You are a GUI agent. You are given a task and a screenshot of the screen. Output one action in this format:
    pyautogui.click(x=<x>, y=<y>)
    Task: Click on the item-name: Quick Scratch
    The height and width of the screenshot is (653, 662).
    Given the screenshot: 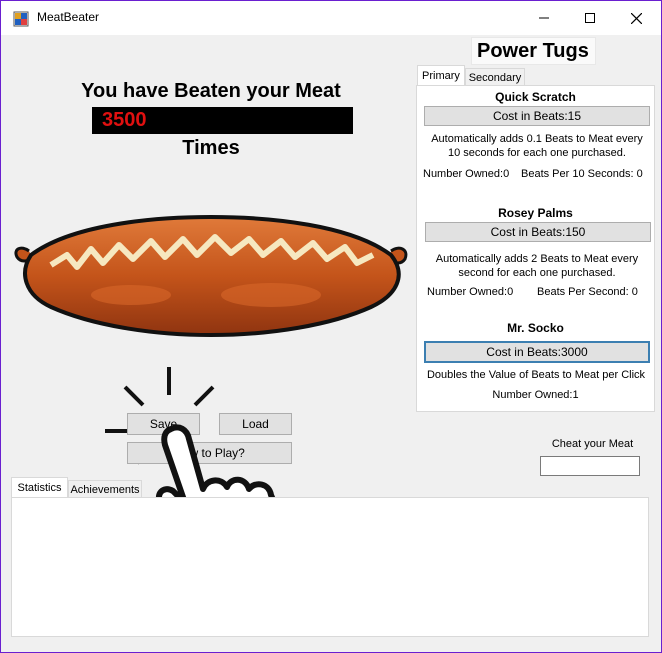 What is the action you would take?
    pyautogui.click(x=535, y=97)
    